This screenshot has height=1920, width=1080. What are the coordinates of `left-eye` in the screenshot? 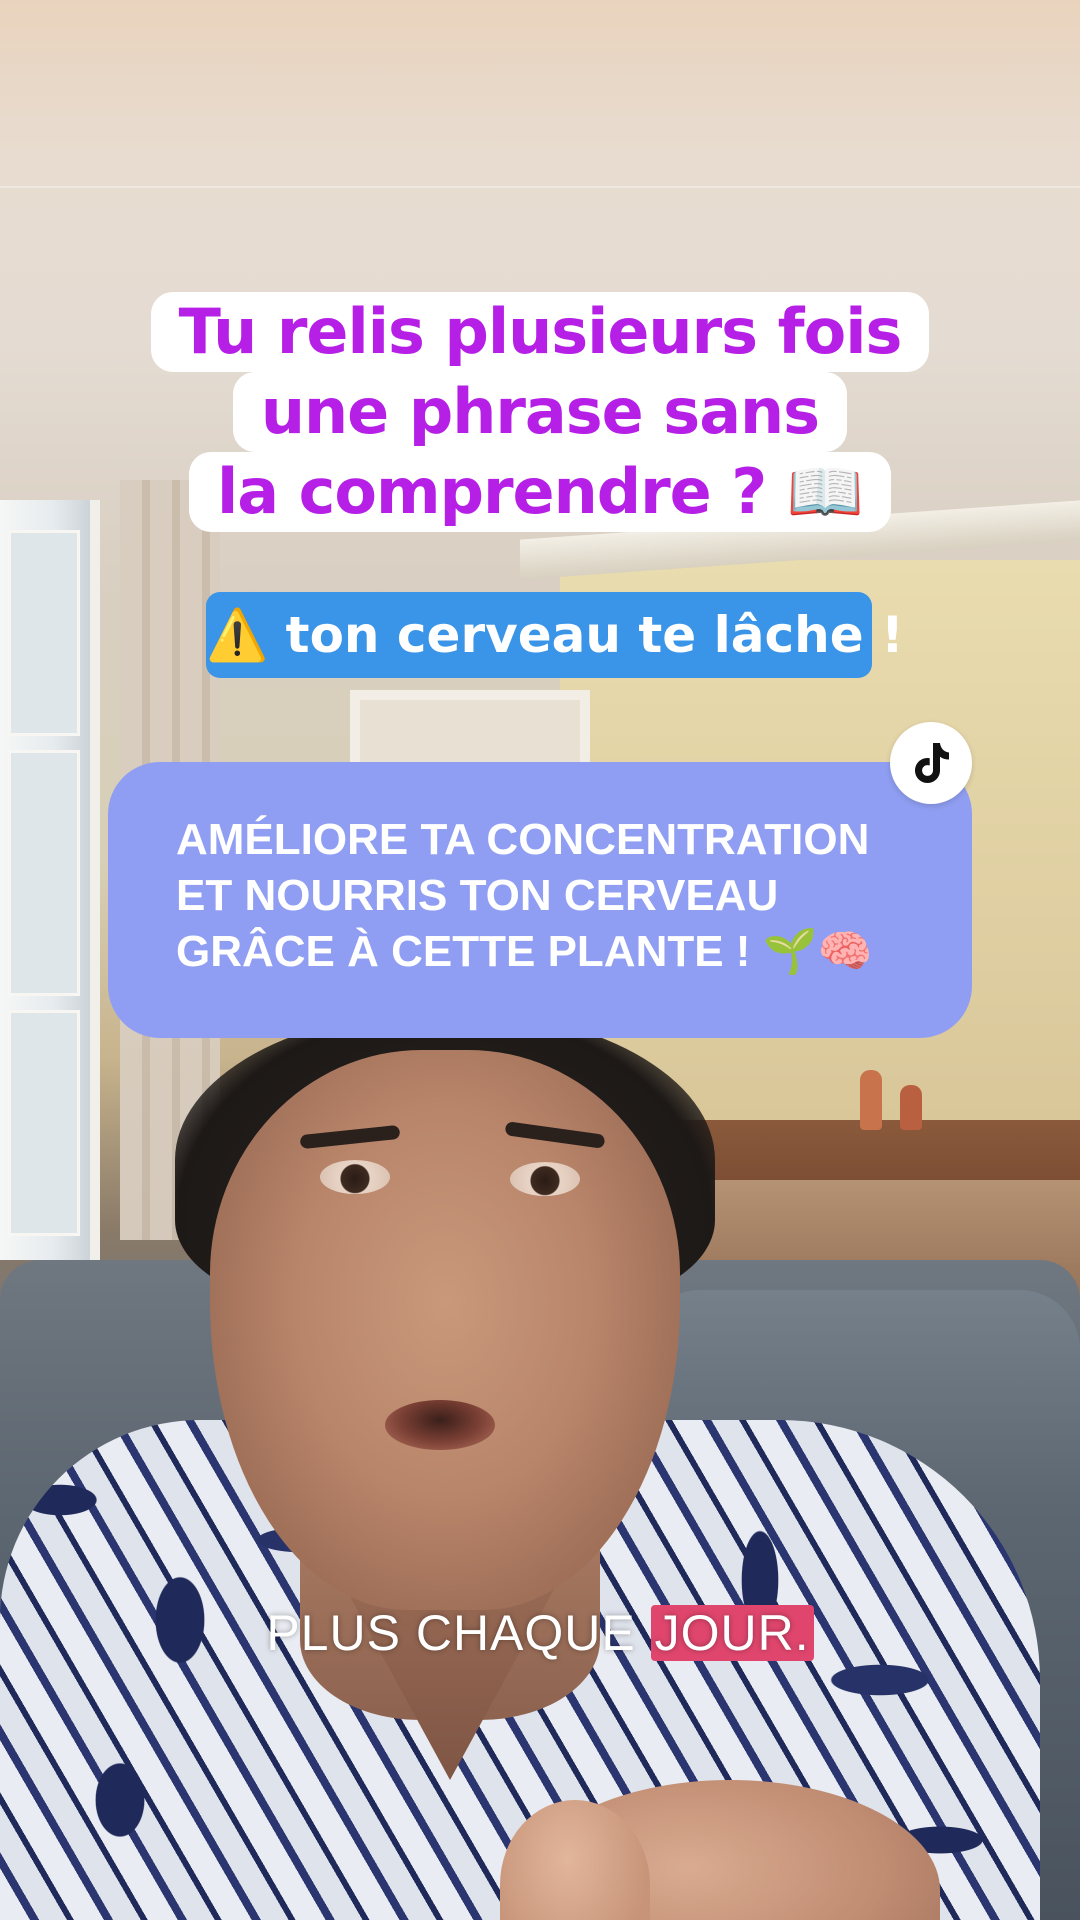 It's located at (355, 1177).